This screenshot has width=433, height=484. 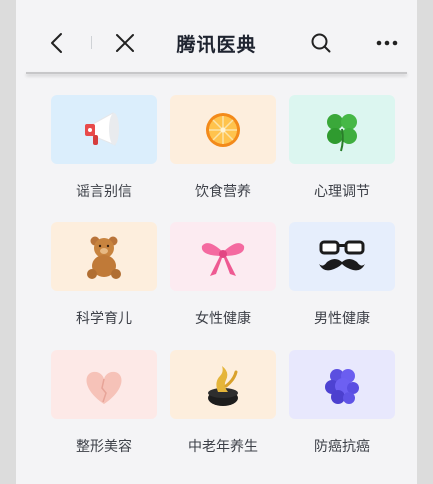 I want to click on category-item-cosmetic: 整形美容, so click(x=104, y=402).